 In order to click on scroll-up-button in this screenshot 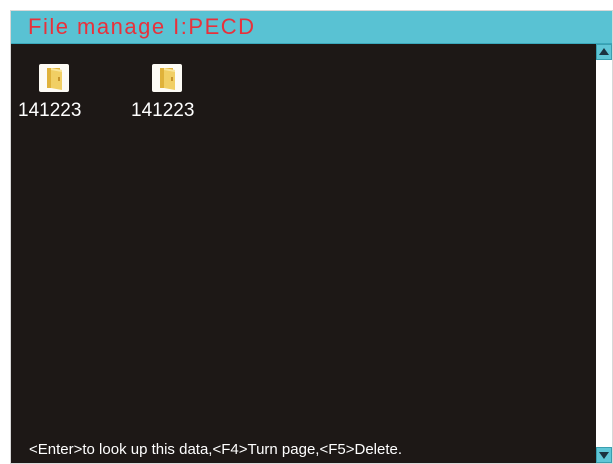, I will do `click(604, 52)`.